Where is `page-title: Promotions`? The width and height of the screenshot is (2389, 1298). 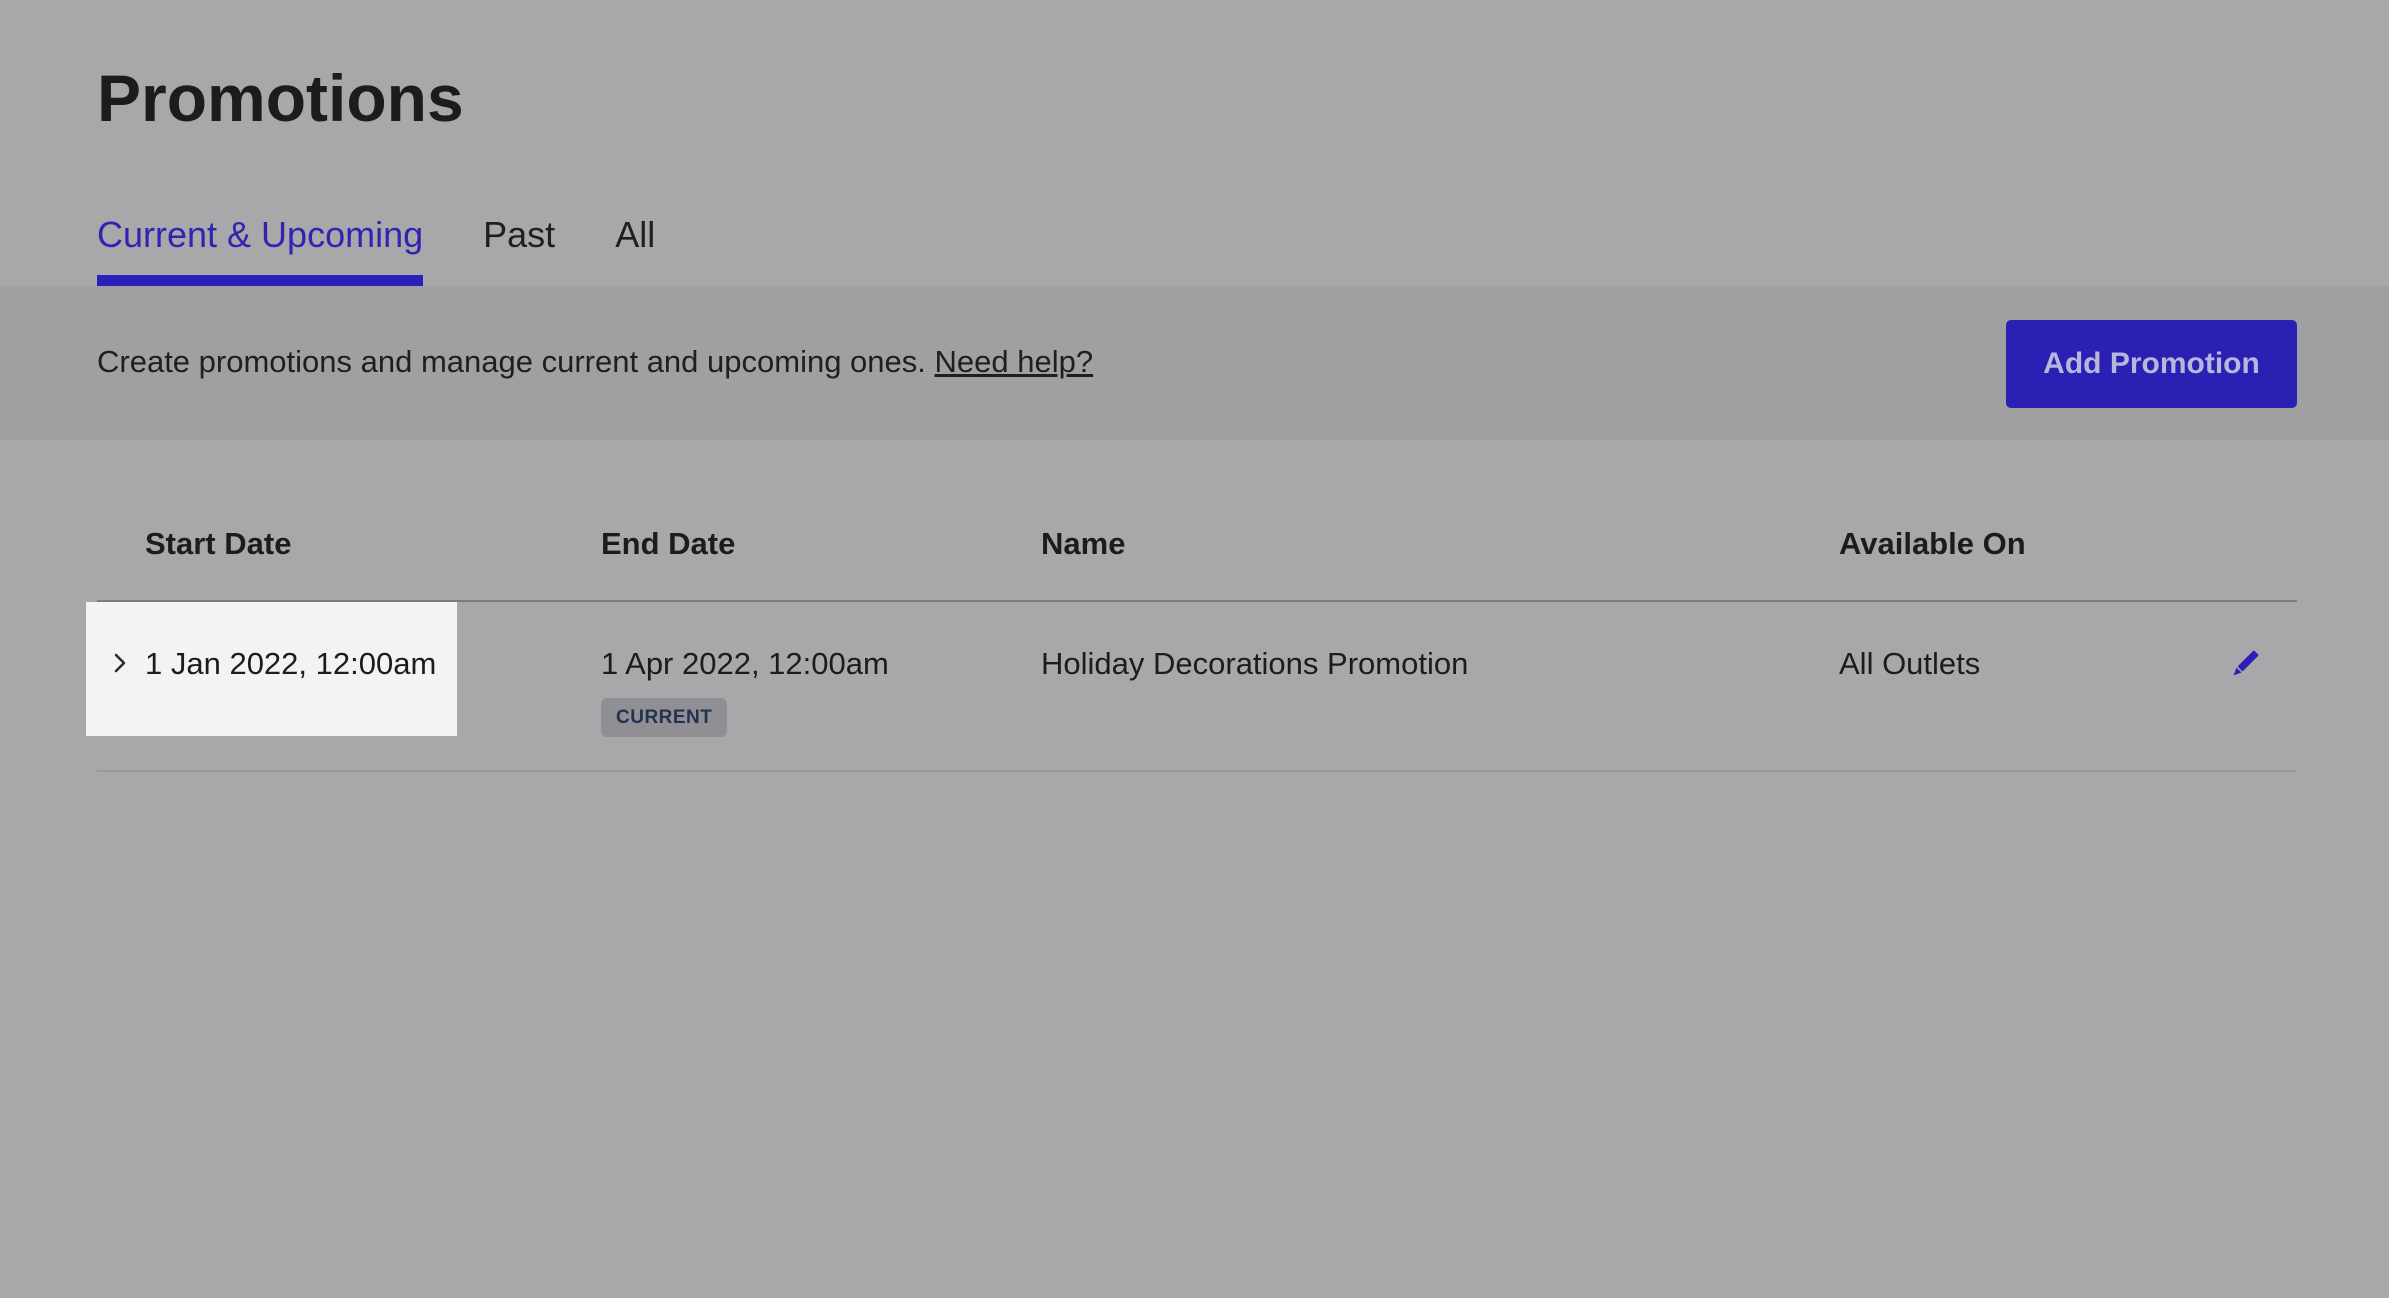 page-title: Promotions is located at coordinates (280, 98).